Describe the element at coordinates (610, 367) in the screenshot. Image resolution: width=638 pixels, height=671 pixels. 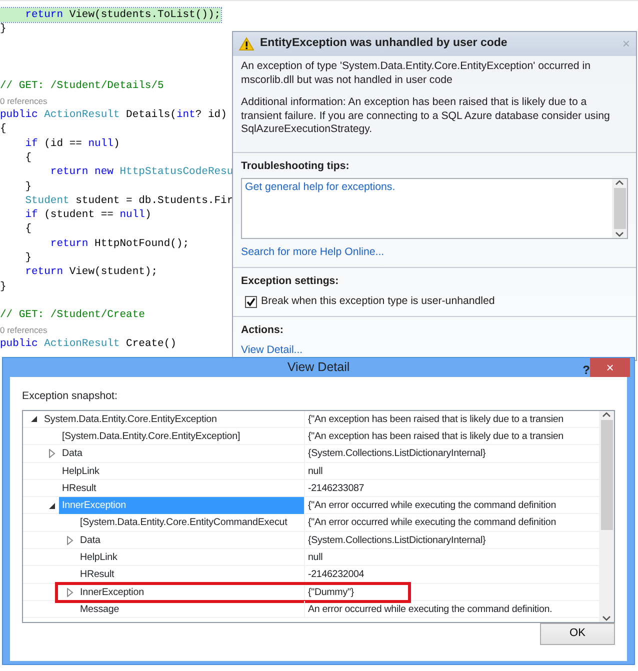
I see `close-button: ×` at that location.